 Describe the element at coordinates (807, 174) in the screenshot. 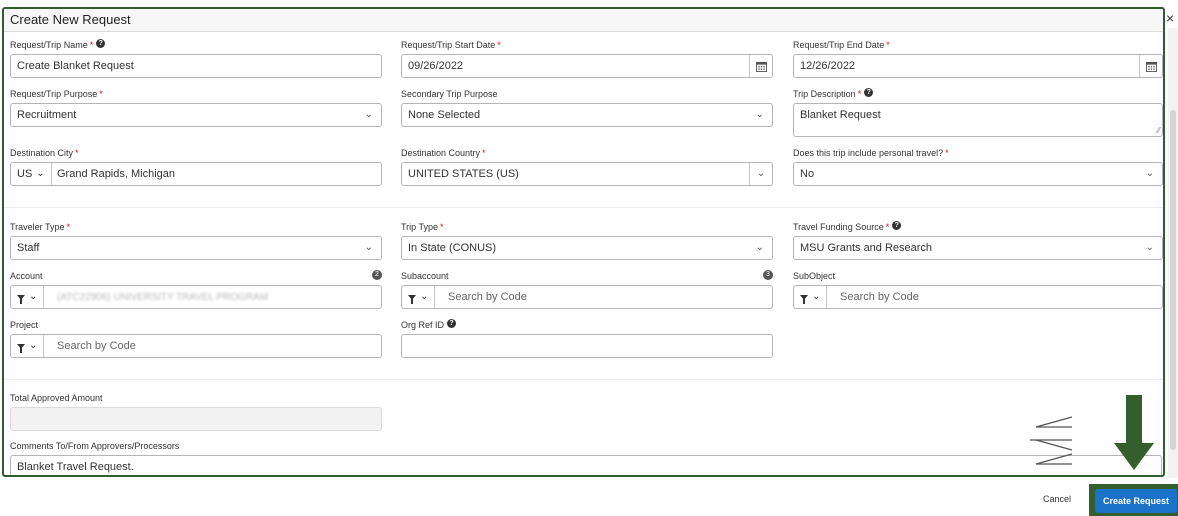

I see `personal-travel-value: No` at that location.